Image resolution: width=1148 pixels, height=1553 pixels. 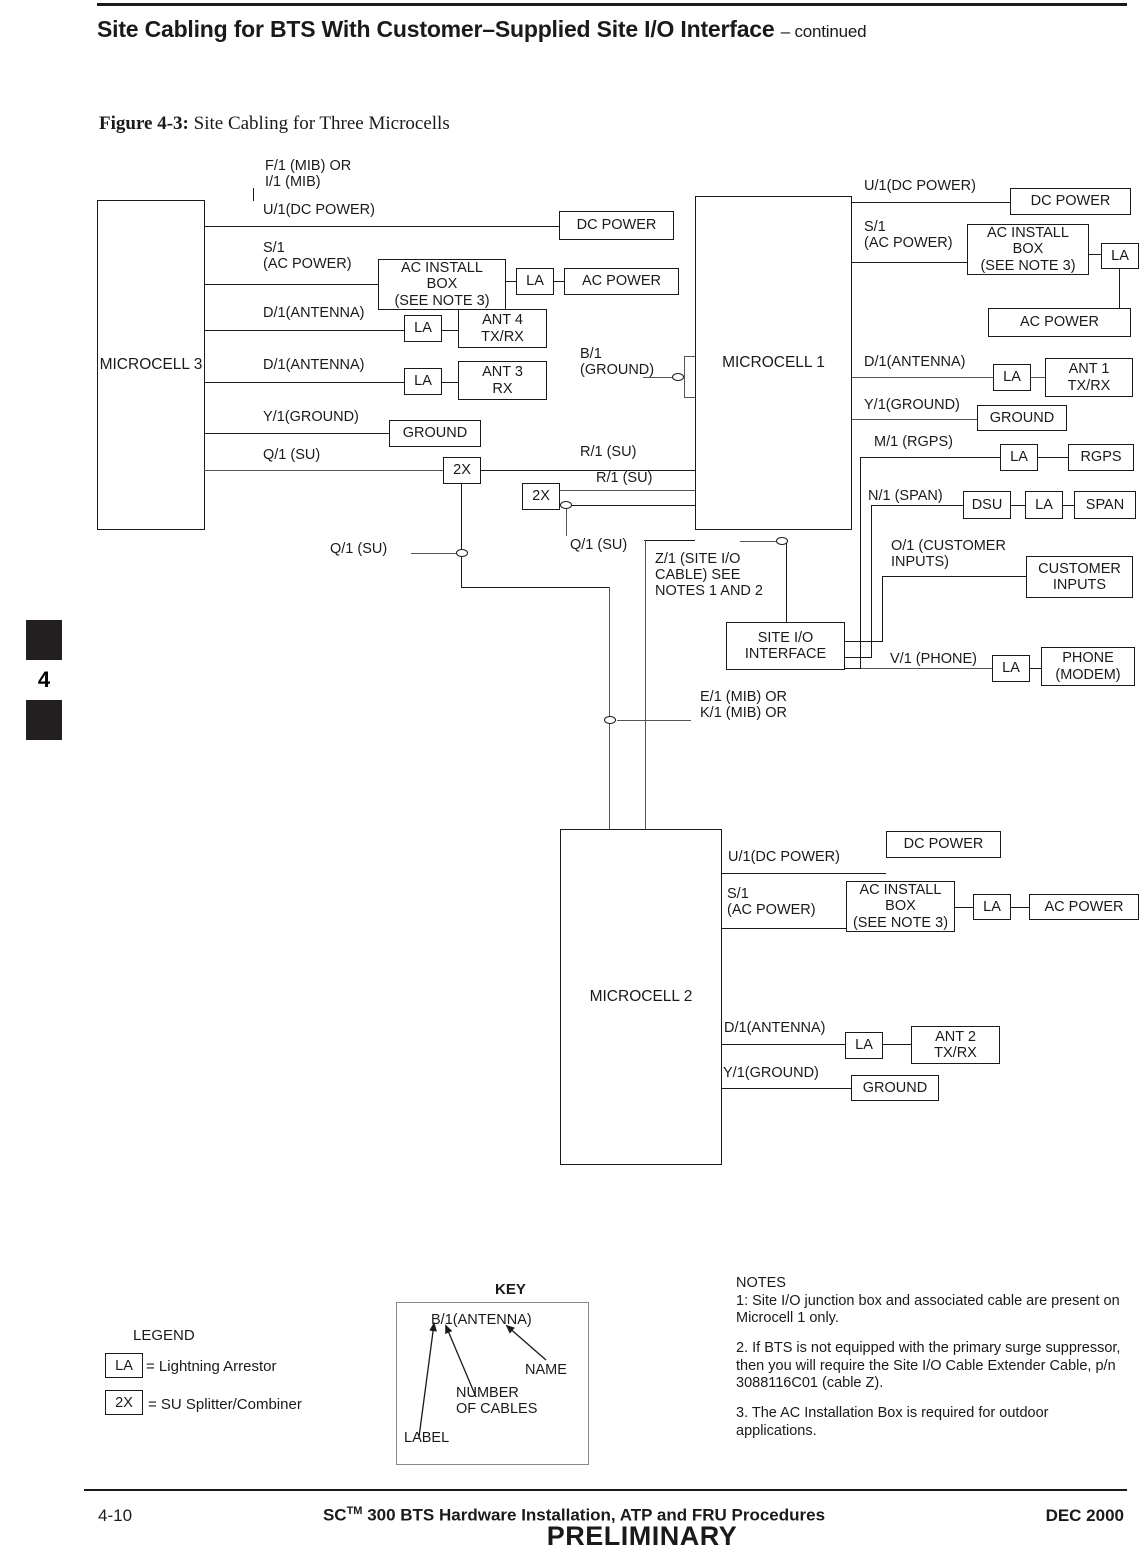 I want to click on line-2x-down, so click(x=462, y=536).